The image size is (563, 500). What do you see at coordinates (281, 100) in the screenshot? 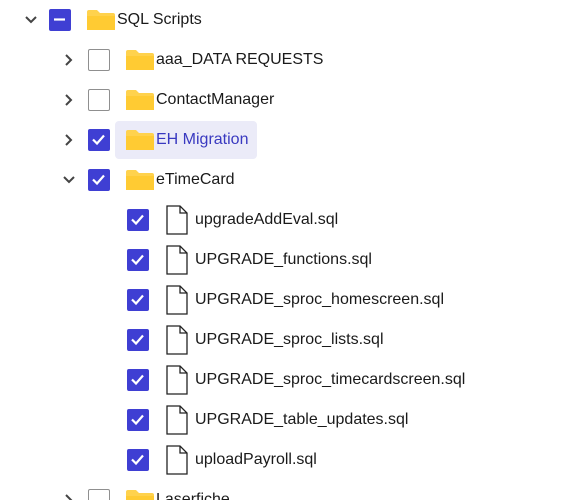
I see `tree-node-contactmanager: ContactManager` at bounding box center [281, 100].